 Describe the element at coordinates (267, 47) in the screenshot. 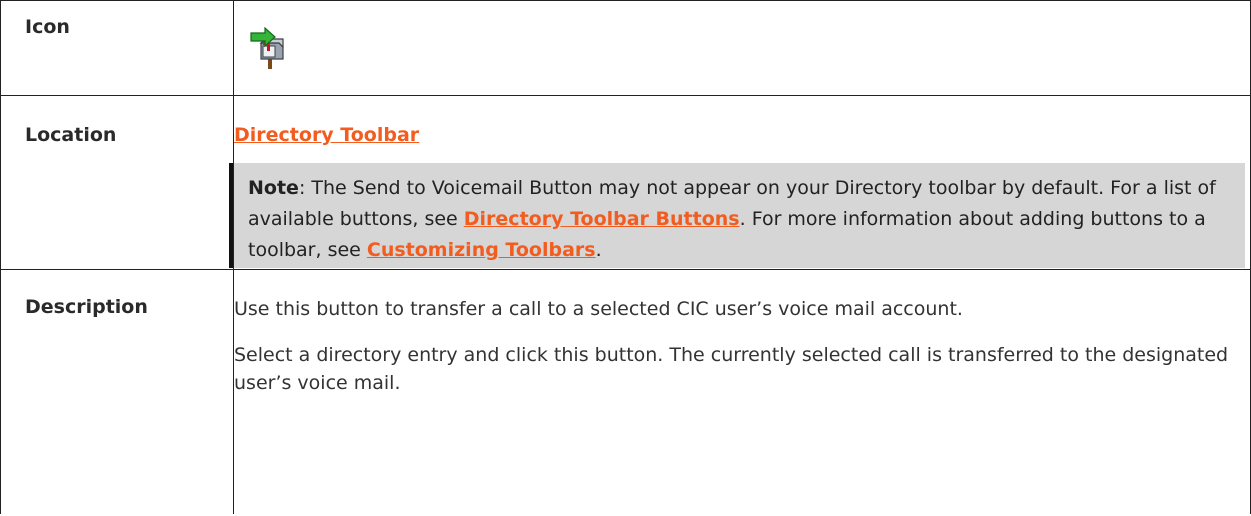

I see `send-to-voicemail-icon` at that location.